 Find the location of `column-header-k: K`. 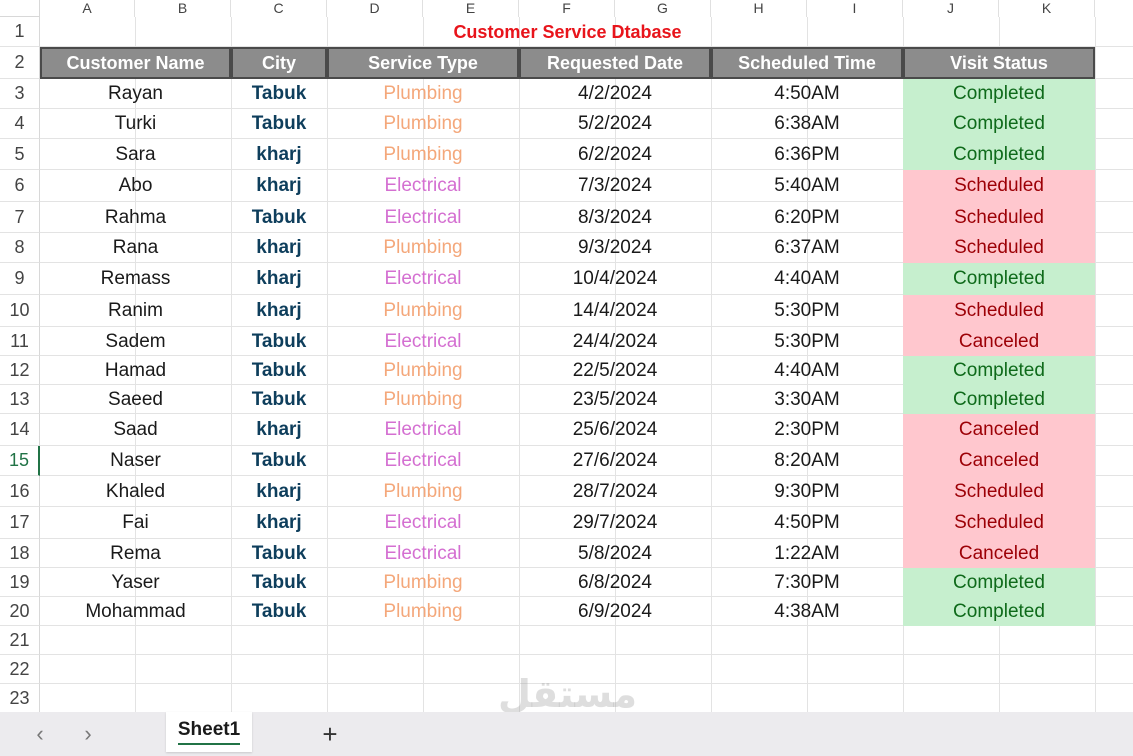

column-header-k: K is located at coordinates (1047, 8).